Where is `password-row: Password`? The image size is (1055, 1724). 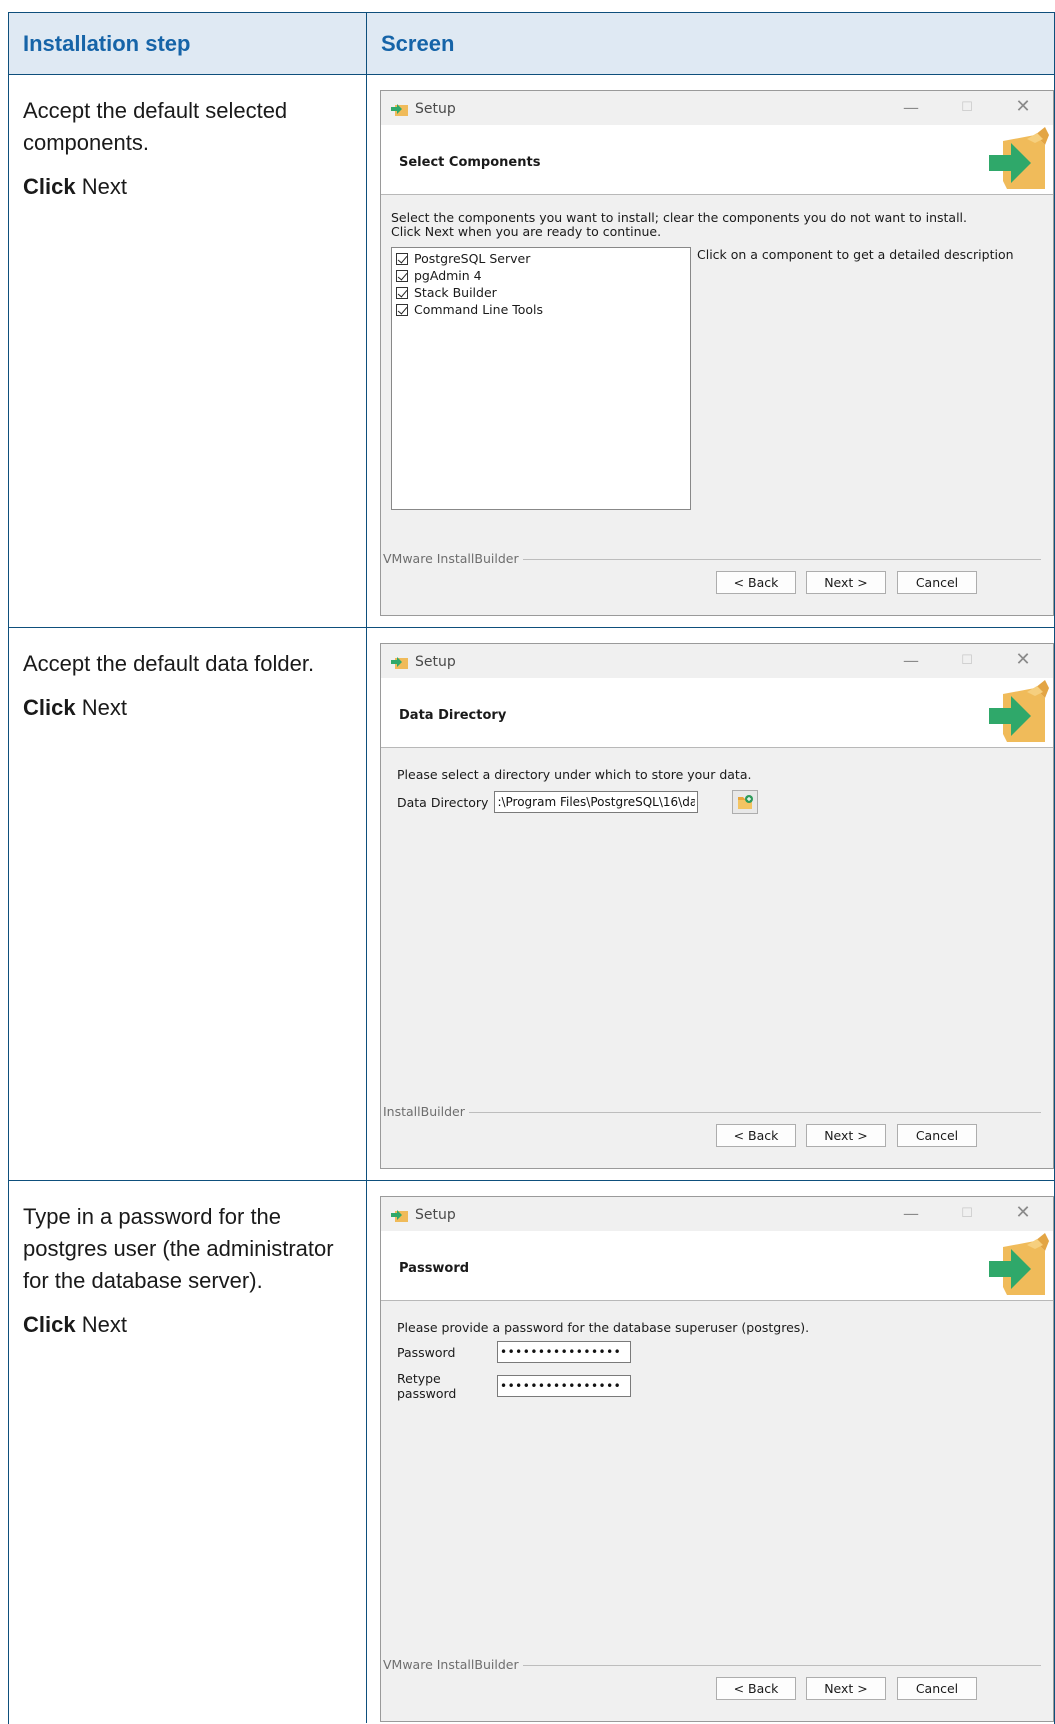 password-row: Password is located at coordinates (514, 1352).